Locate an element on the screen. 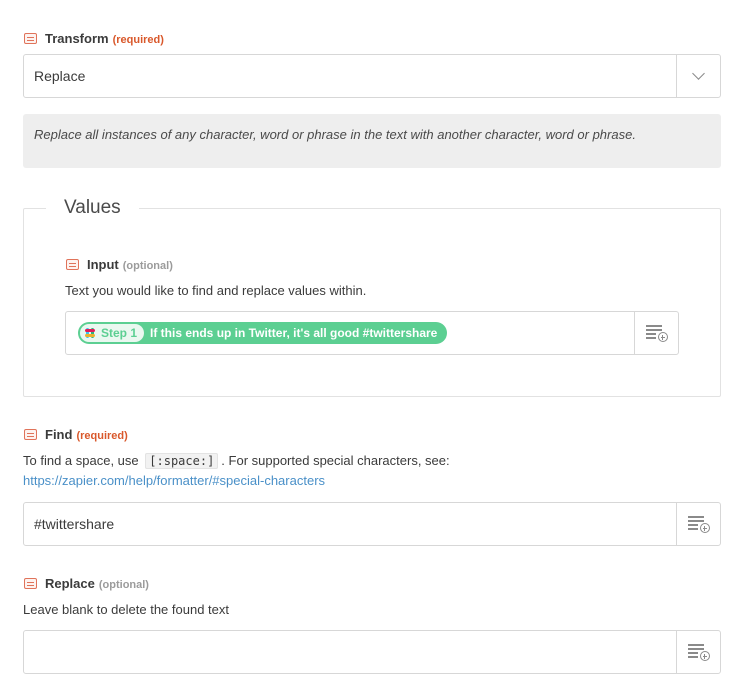 The image size is (751, 688). step-label: Step 1 is located at coordinates (119, 333).